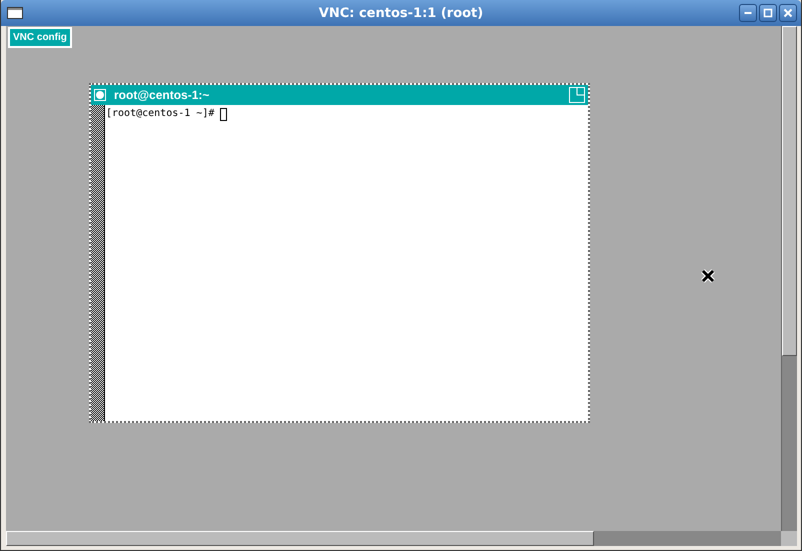  I want to click on shell-prompt: [root@centos-1 ~]#, so click(161, 113).